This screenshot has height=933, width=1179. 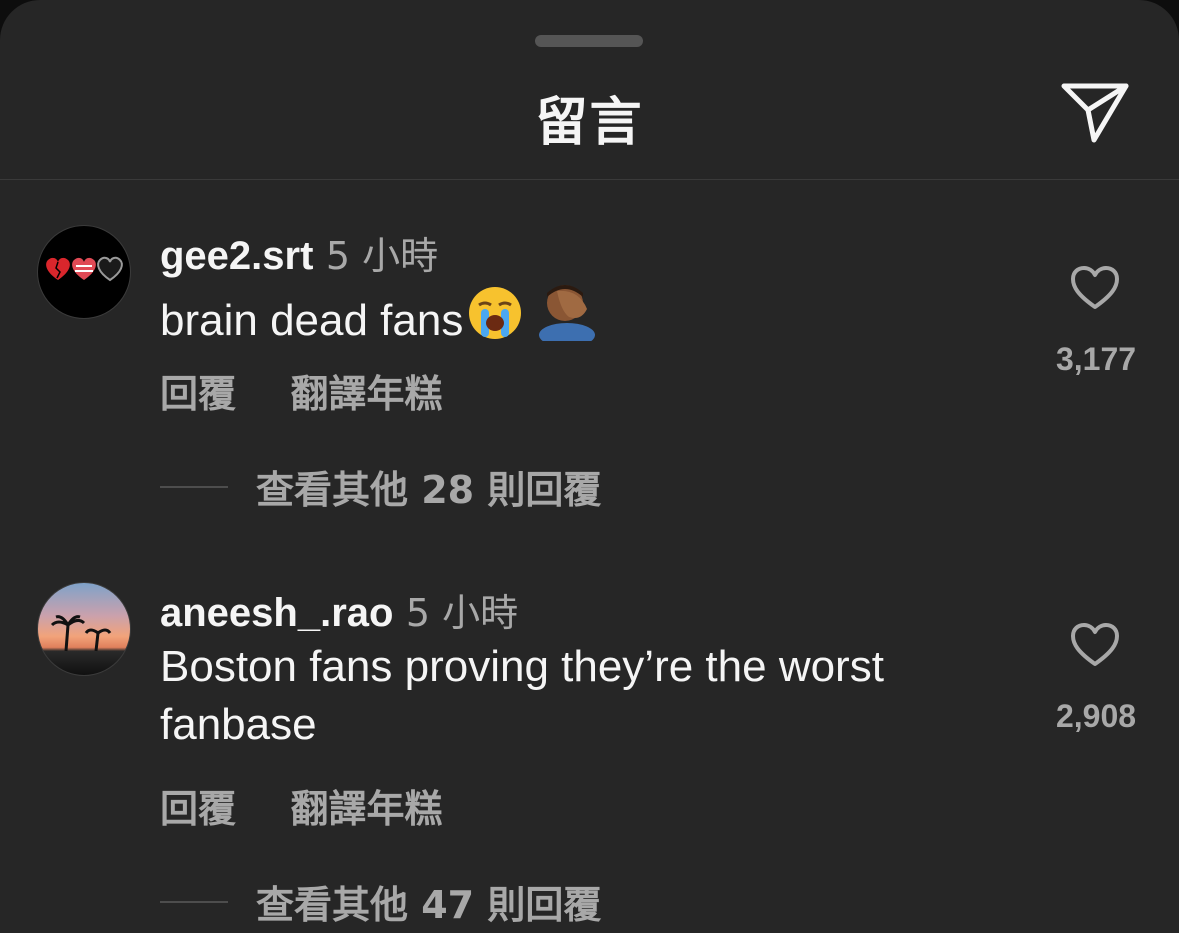 I want to click on view-more-replies-label: 查看其他 47 則回覆, so click(x=429, y=905).